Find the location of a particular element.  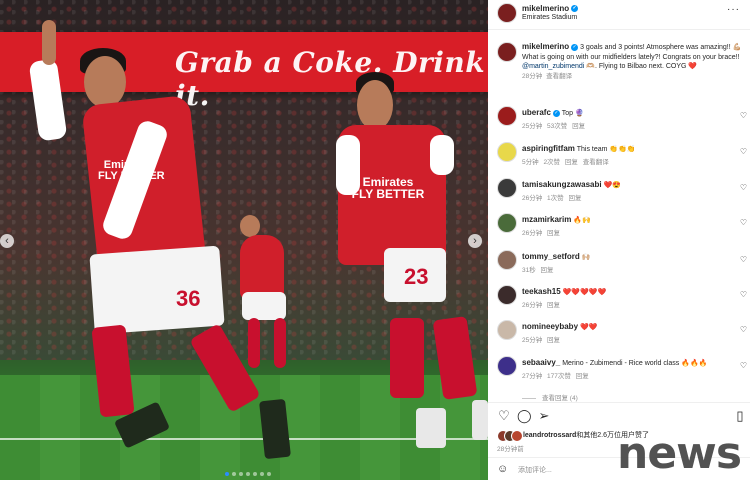

left-player-sponsor: Emirates FLY BETTER is located at coordinates (131, 170).